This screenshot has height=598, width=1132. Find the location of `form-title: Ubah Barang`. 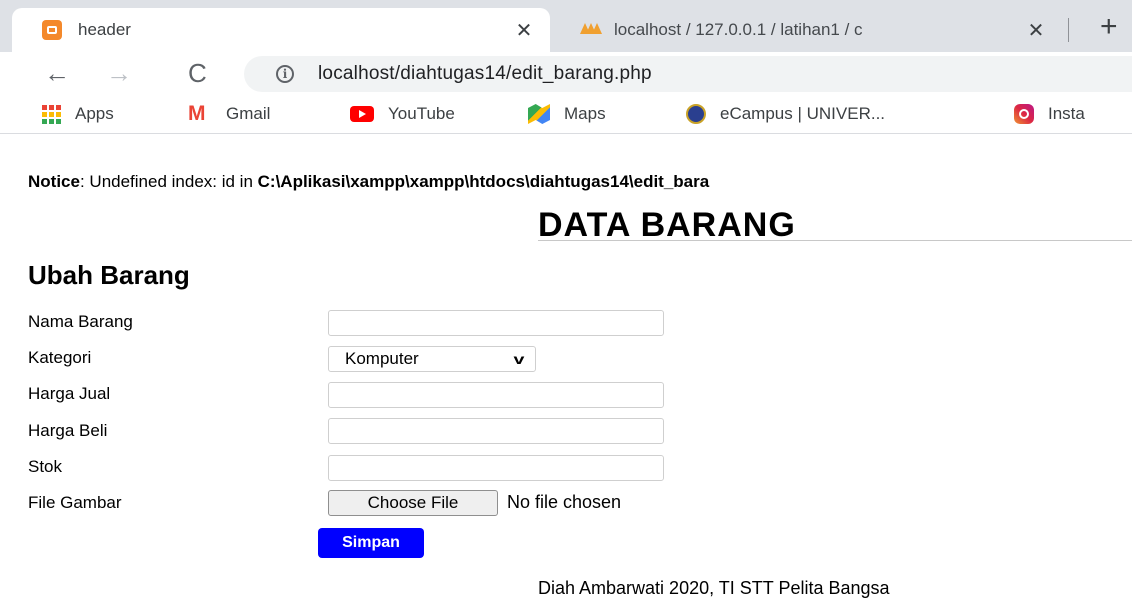

form-title: Ubah Barang is located at coordinates (109, 275).